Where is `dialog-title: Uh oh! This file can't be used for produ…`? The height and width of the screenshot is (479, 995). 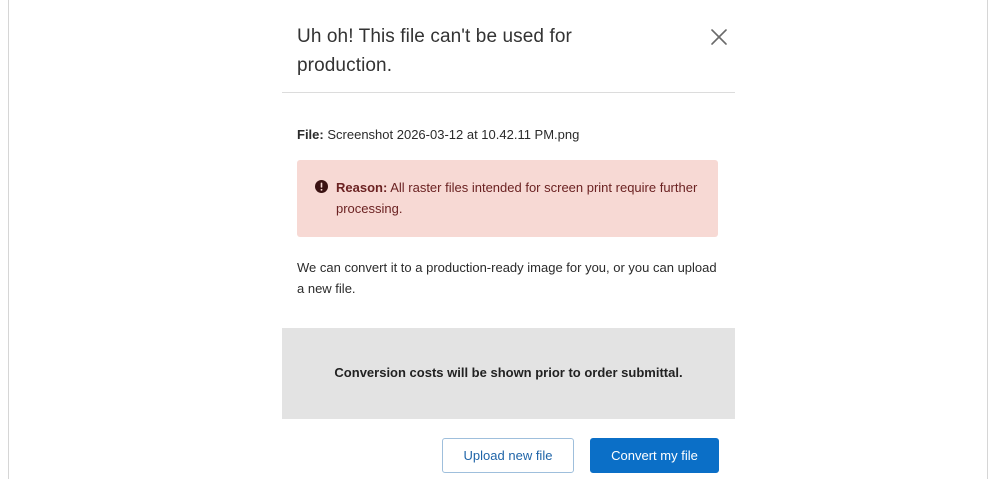 dialog-title: Uh oh! This file can't be used for produ… is located at coordinates (434, 51).